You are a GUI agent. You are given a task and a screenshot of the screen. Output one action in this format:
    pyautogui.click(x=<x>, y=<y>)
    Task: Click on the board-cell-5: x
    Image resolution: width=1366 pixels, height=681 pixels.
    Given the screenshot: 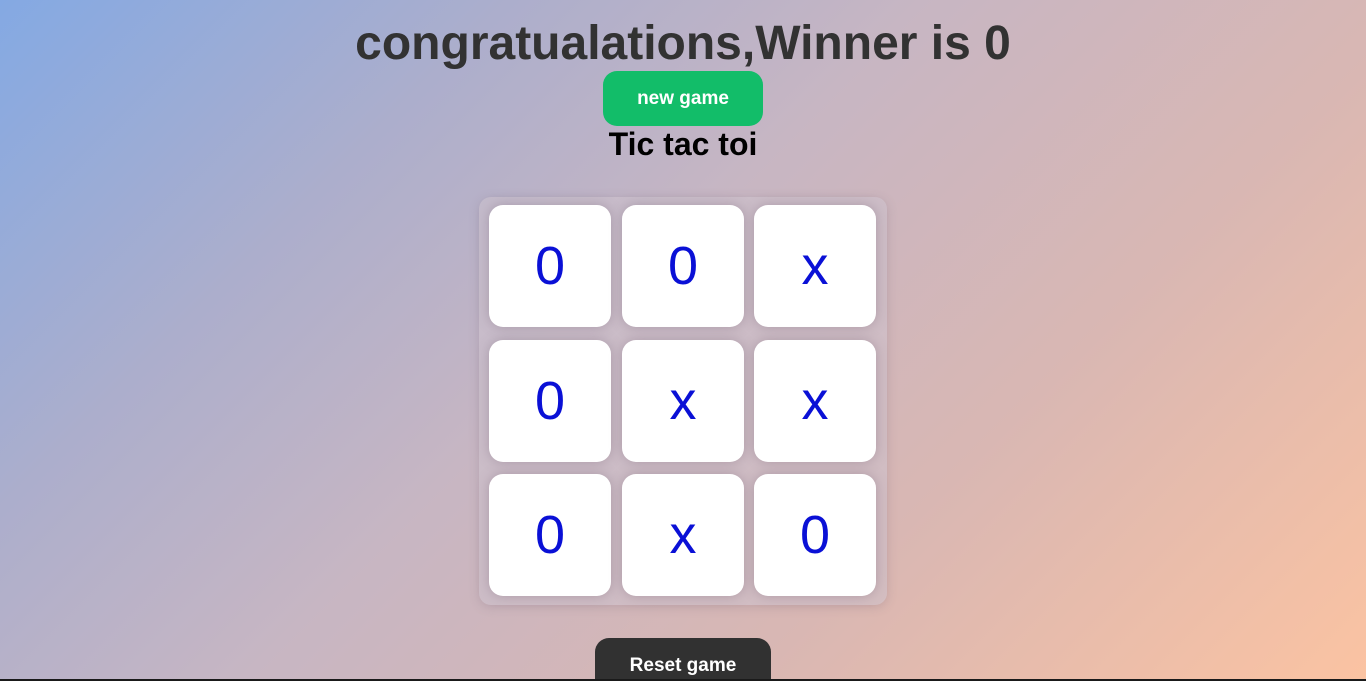 What is the action you would take?
    pyautogui.click(x=683, y=401)
    